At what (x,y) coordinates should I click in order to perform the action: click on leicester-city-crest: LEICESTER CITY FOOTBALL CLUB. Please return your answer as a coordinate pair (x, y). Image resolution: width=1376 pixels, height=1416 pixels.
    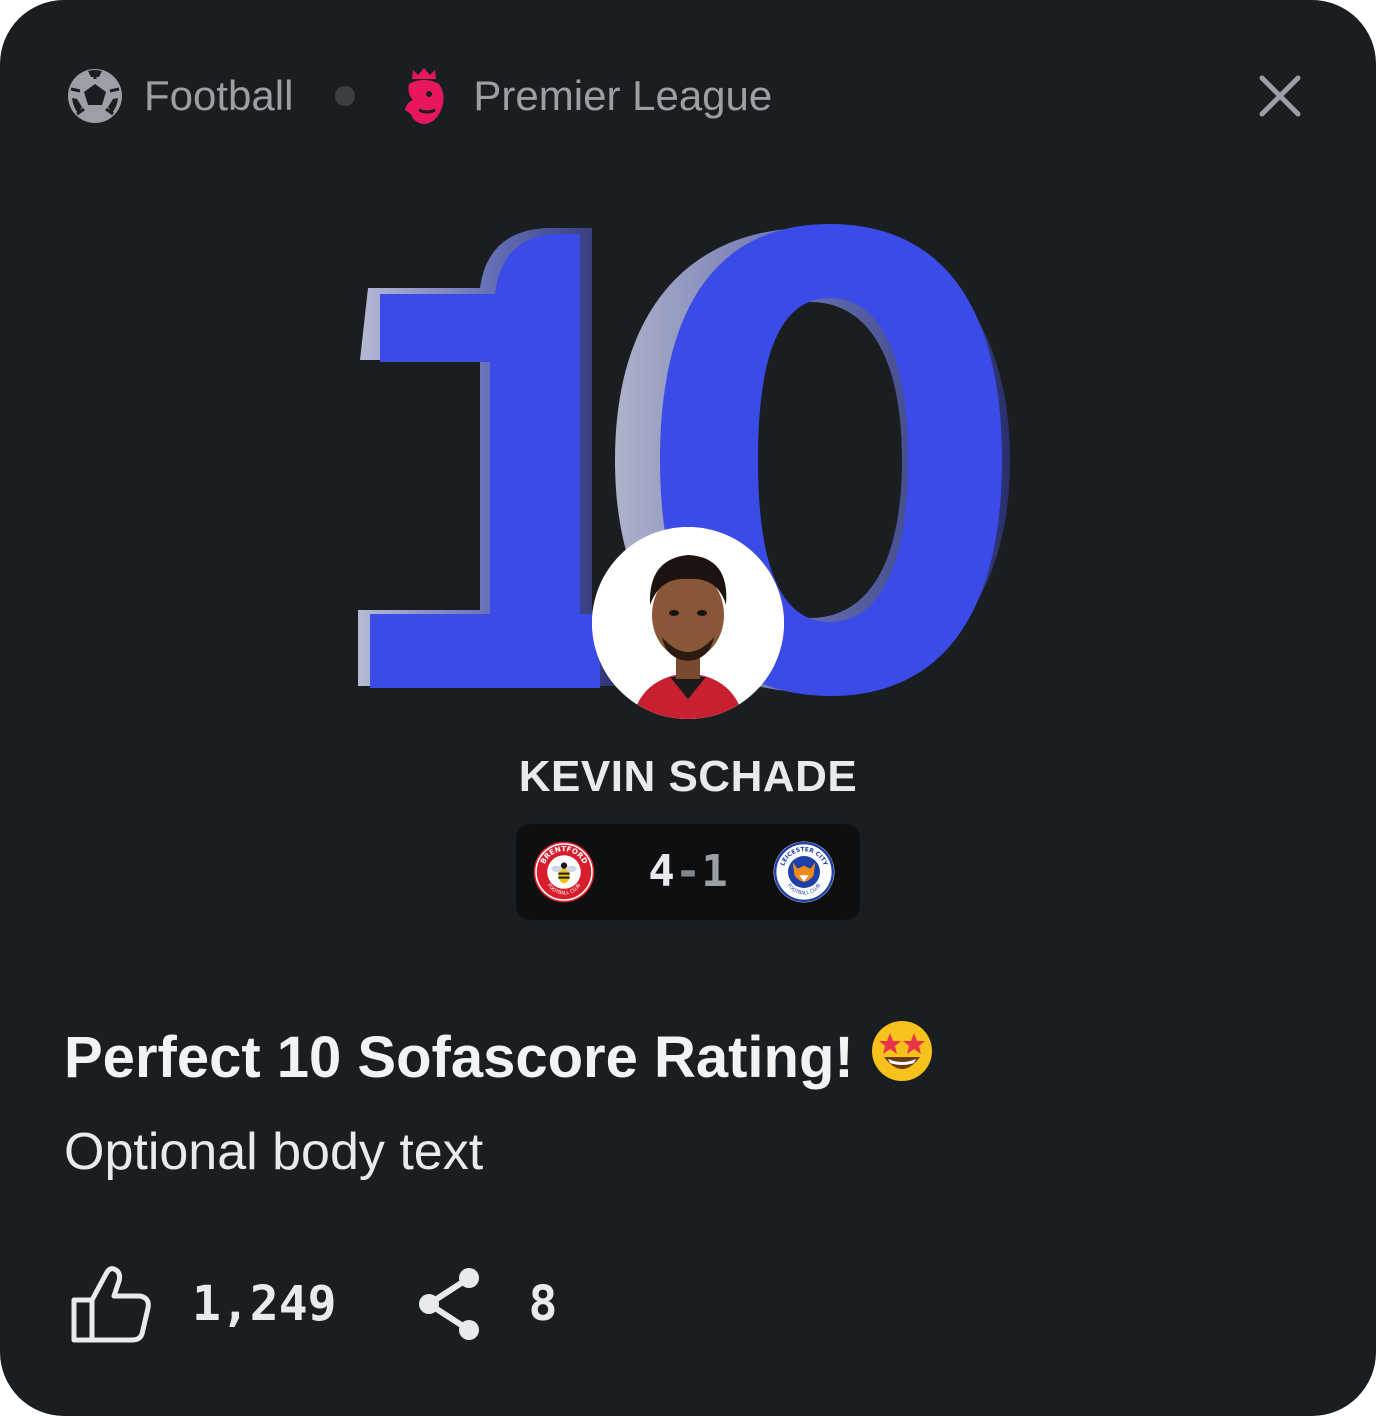
    Looking at the image, I should click on (804, 872).